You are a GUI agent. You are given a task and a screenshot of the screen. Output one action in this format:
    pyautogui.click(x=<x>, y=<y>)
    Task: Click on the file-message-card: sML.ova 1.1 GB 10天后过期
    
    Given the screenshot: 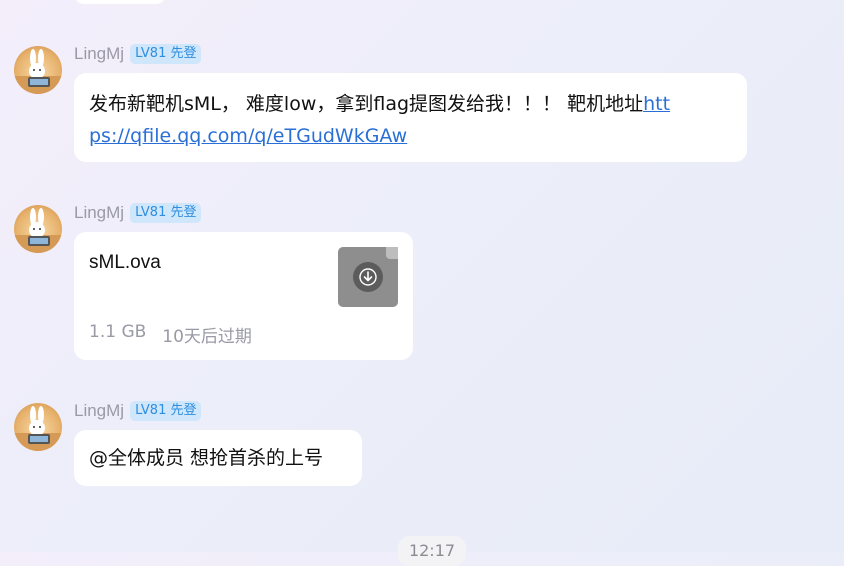 What is the action you would take?
    pyautogui.click(x=243, y=296)
    